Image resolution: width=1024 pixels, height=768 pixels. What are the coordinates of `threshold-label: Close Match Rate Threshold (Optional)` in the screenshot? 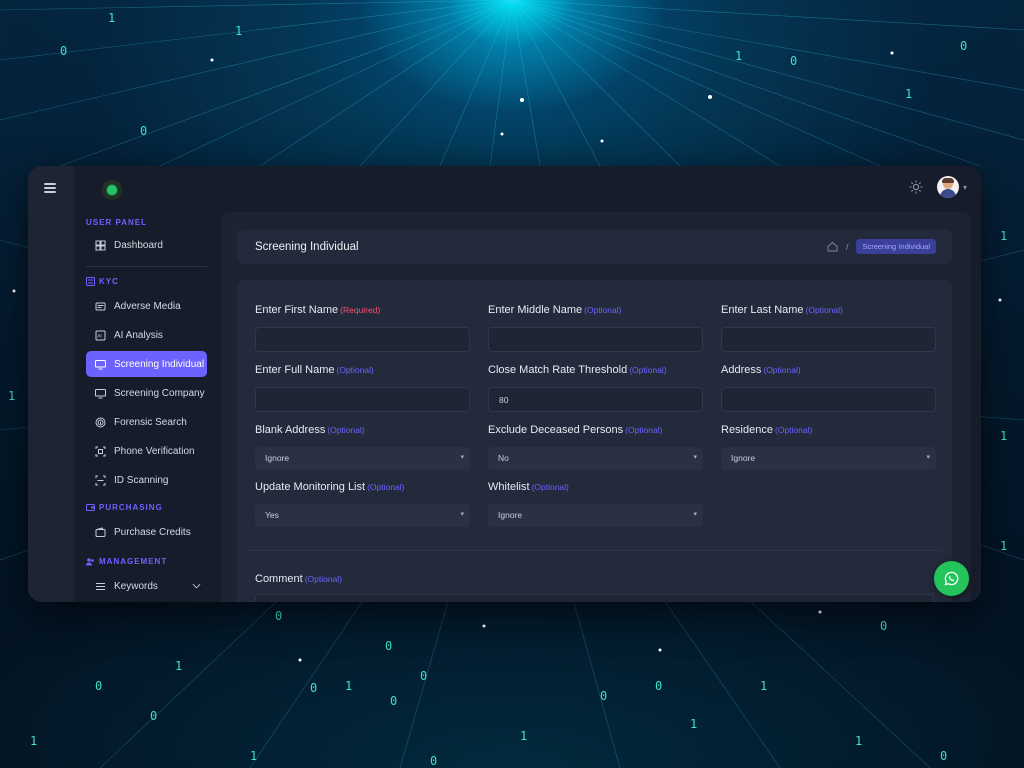 It's located at (577, 370).